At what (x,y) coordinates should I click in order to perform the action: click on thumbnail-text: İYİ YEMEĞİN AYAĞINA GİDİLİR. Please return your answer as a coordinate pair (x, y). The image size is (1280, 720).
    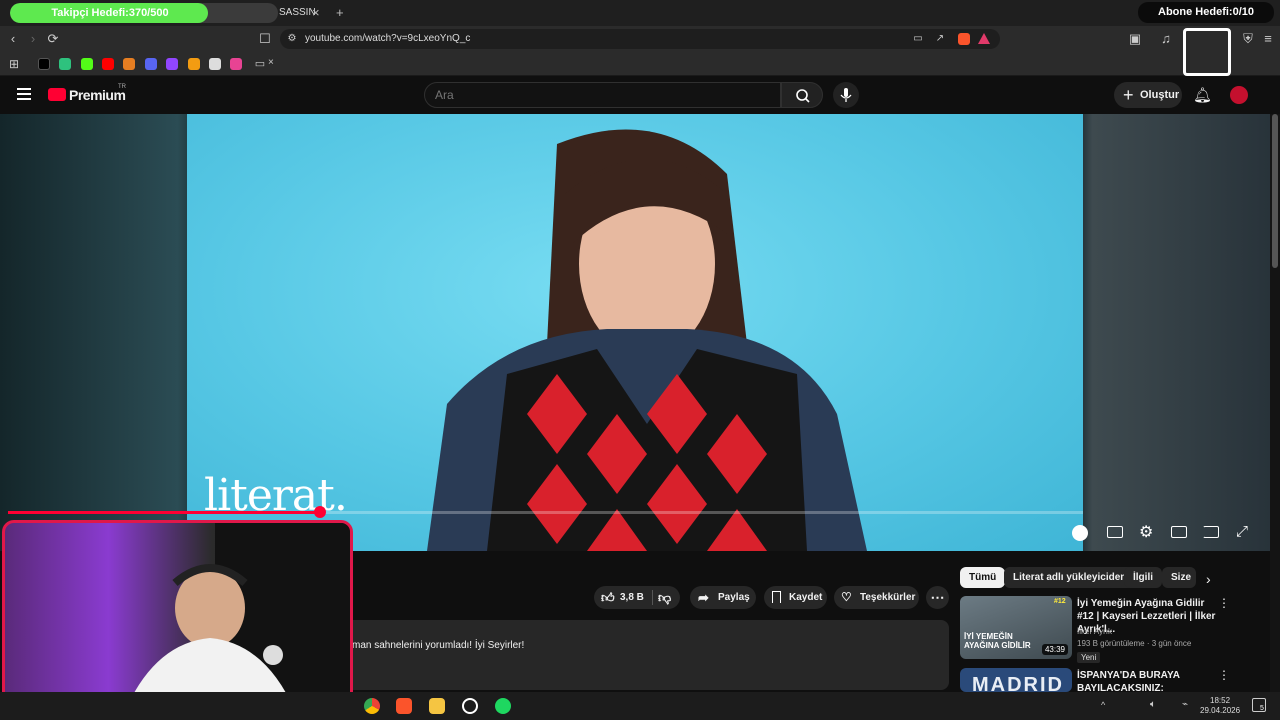
    Looking at the image, I should click on (997, 641).